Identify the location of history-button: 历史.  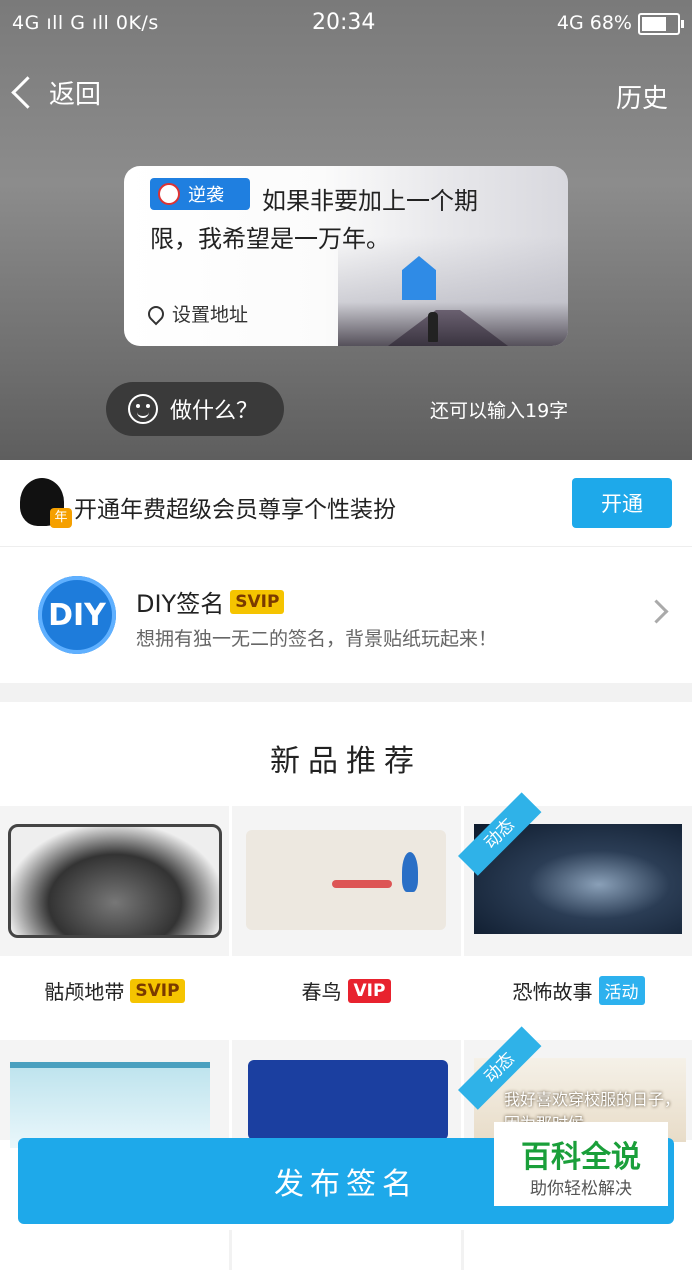
(642, 96).